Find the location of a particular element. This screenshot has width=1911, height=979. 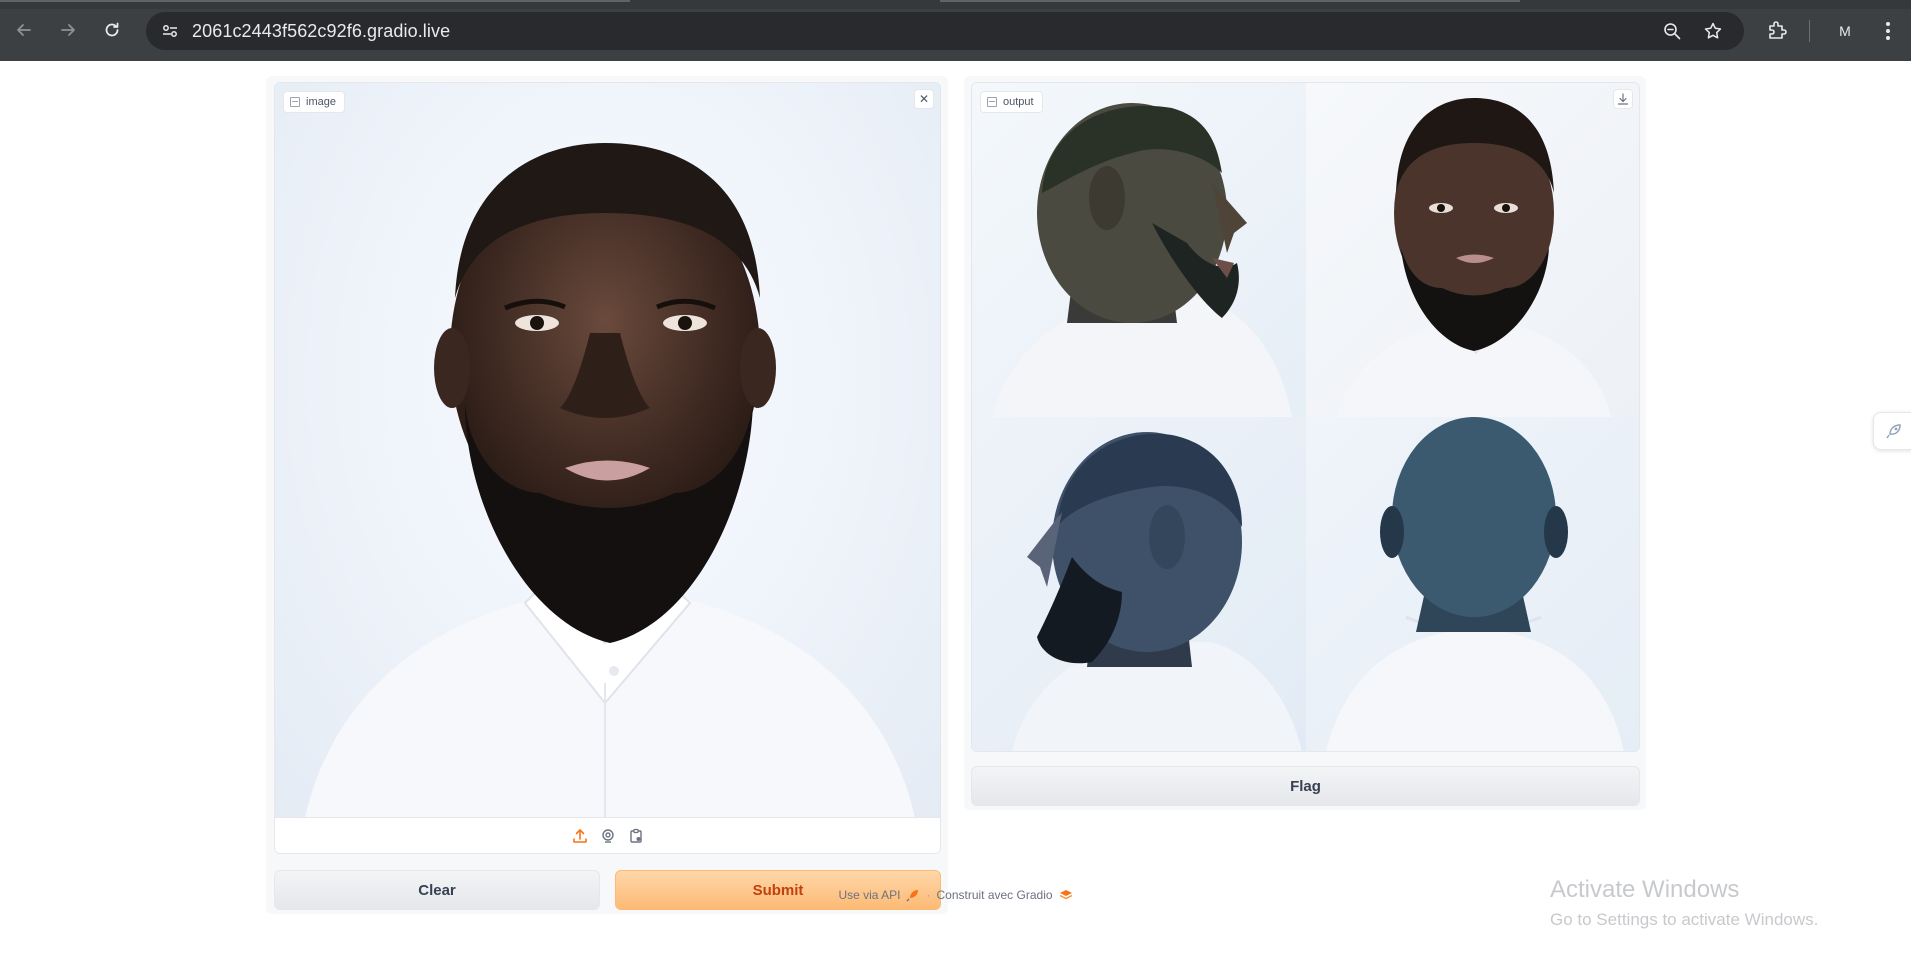

arrow-right-icon is located at coordinates (68, 30).